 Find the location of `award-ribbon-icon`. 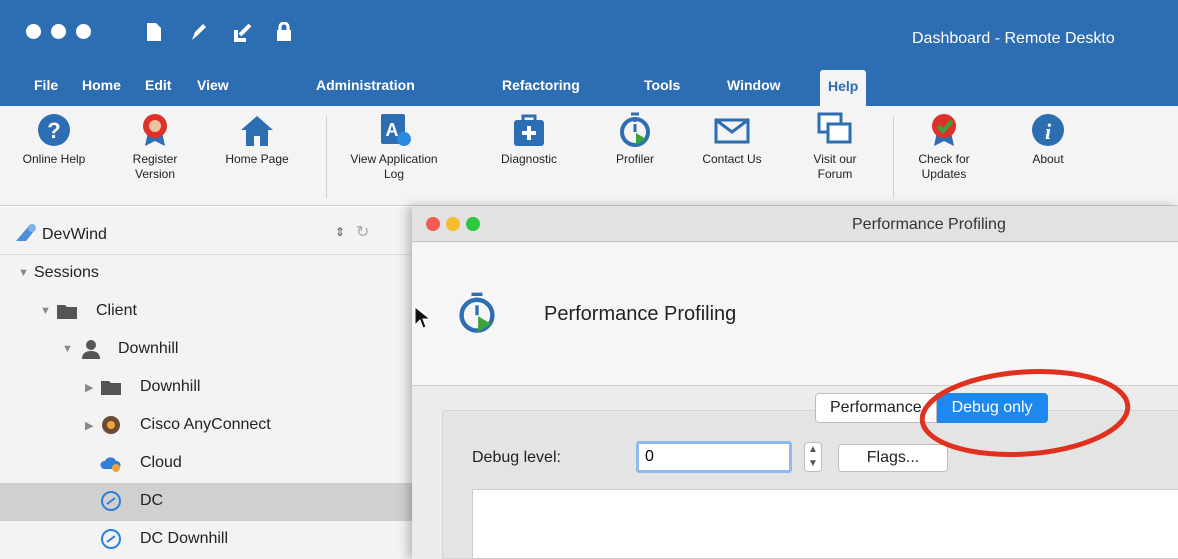

award-ribbon-icon is located at coordinates (155, 130).